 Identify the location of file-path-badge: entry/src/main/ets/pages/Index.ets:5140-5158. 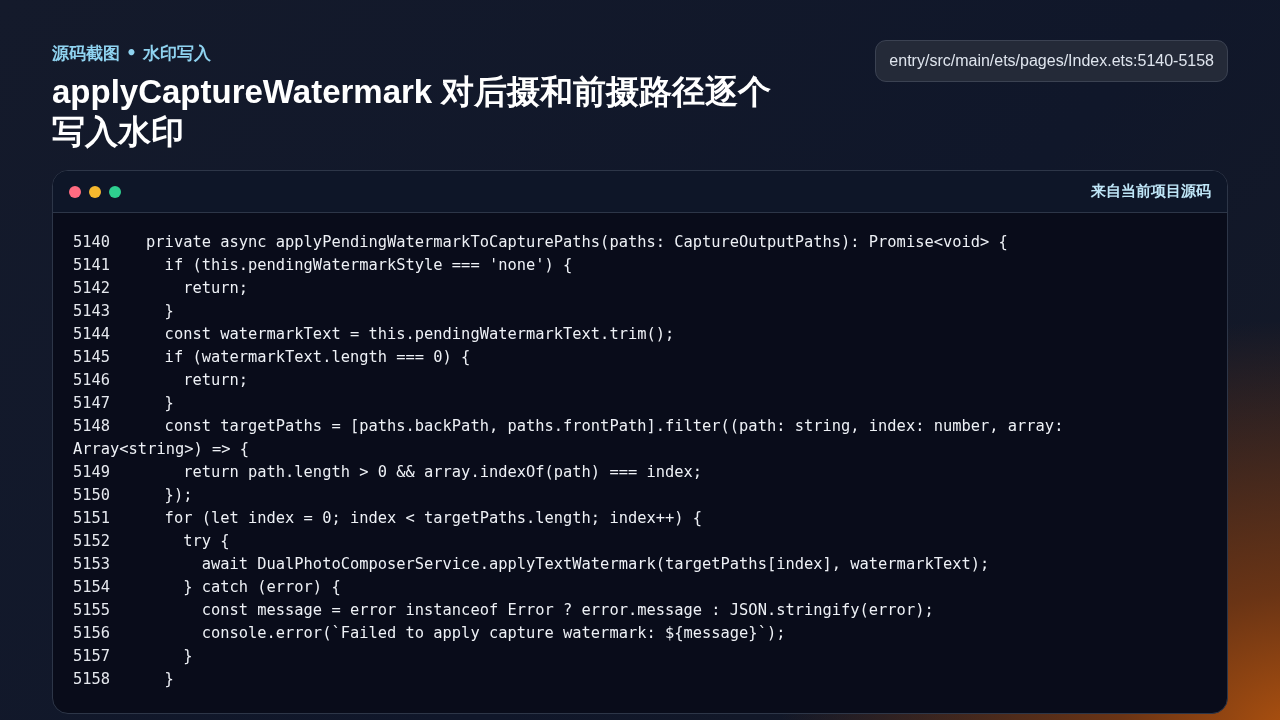
(1051, 61).